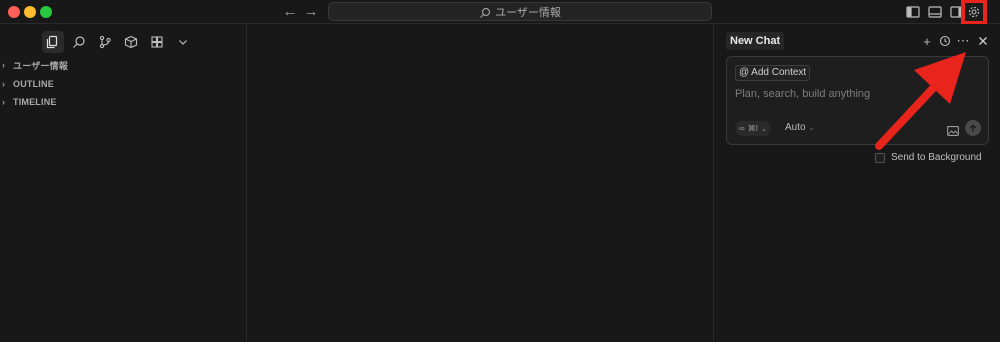  I want to click on new-chat-plus-icon: +, so click(927, 41).